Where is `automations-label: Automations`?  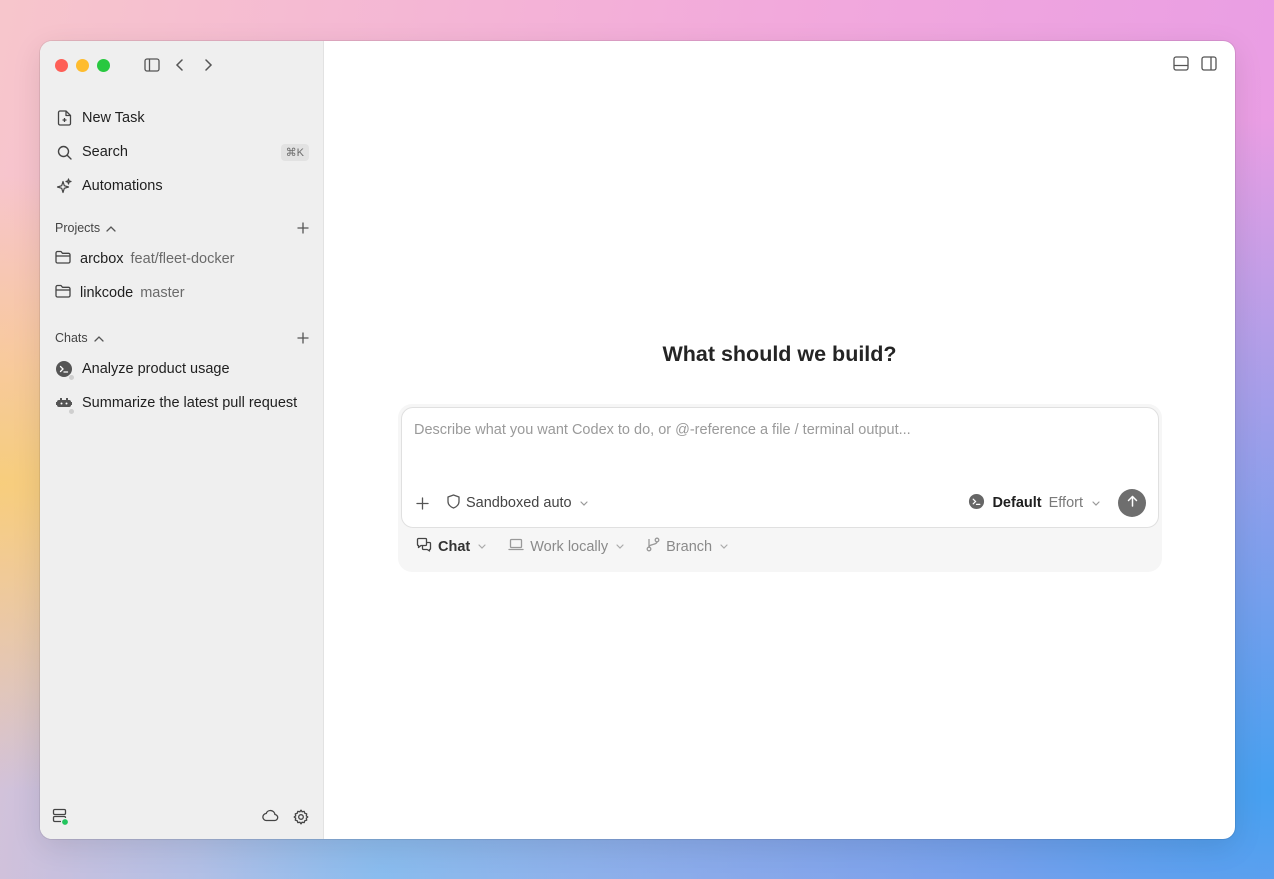 automations-label: Automations is located at coordinates (122, 186).